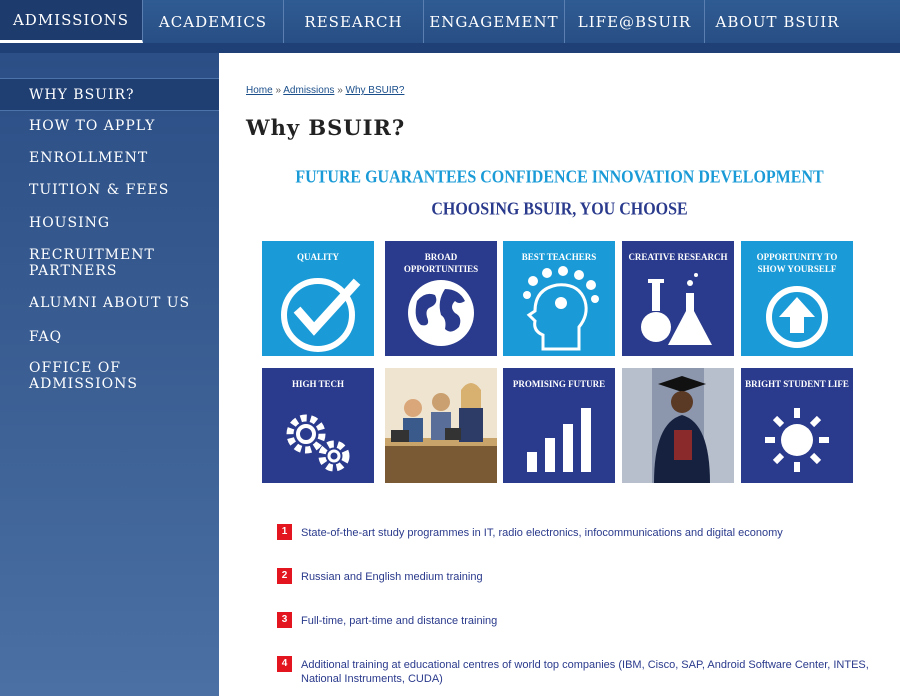 The height and width of the screenshot is (696, 900). Describe the element at coordinates (559, 384) in the screenshot. I see `tile-label: PROMISING FUTURE` at that location.